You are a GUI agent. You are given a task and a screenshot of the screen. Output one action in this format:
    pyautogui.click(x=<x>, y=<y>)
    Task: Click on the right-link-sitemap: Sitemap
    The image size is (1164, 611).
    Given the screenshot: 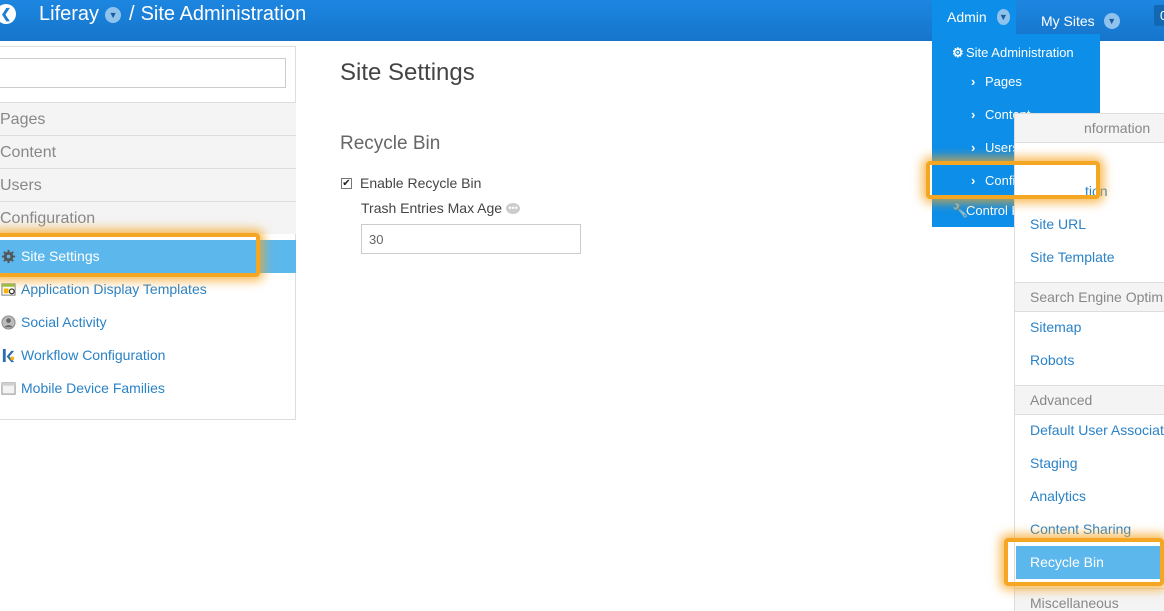 What is the action you would take?
    pyautogui.click(x=1055, y=327)
    